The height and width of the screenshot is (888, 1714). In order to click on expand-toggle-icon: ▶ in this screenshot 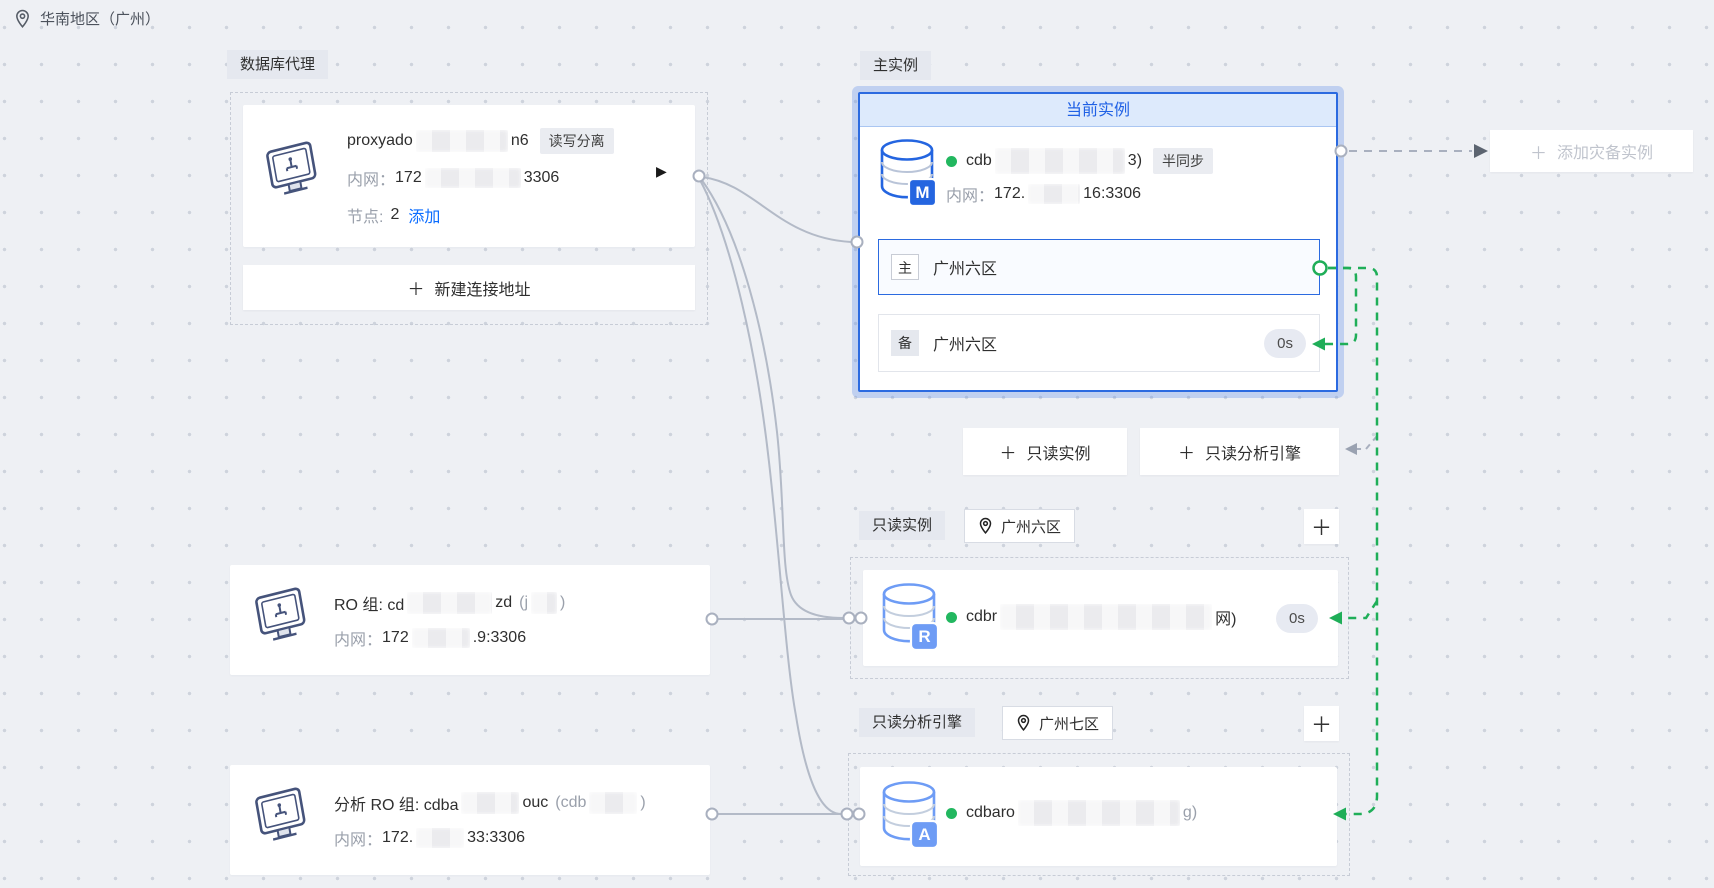, I will do `click(661, 171)`.